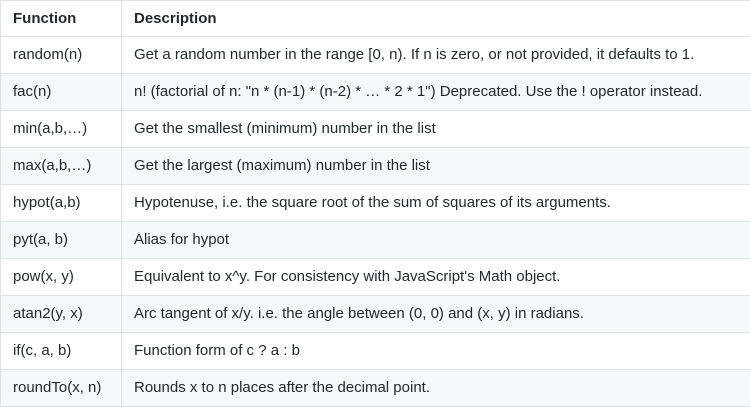  What do you see at coordinates (436, 240) in the screenshot?
I see `description-cell: Alias for hypot` at bounding box center [436, 240].